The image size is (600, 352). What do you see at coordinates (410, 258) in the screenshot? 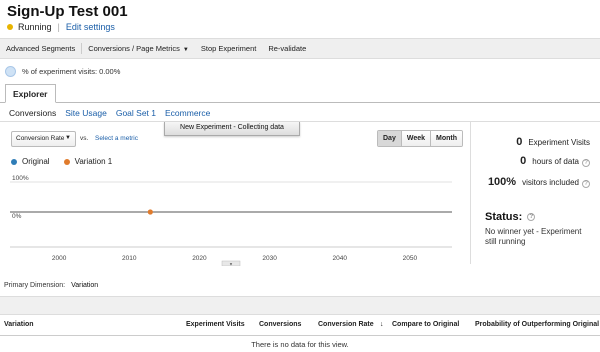
I see `x-tick-label: 2050` at bounding box center [410, 258].